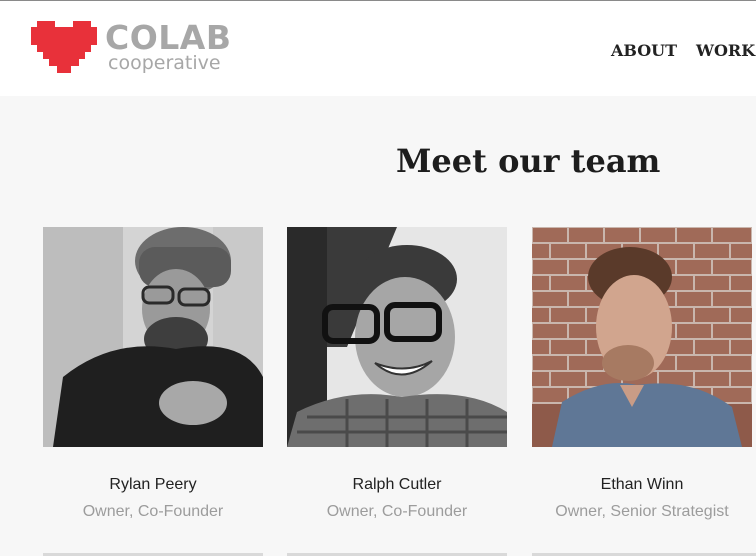  Describe the element at coordinates (397, 484) in the screenshot. I see `team-member-name: Ralph Cutler` at that location.